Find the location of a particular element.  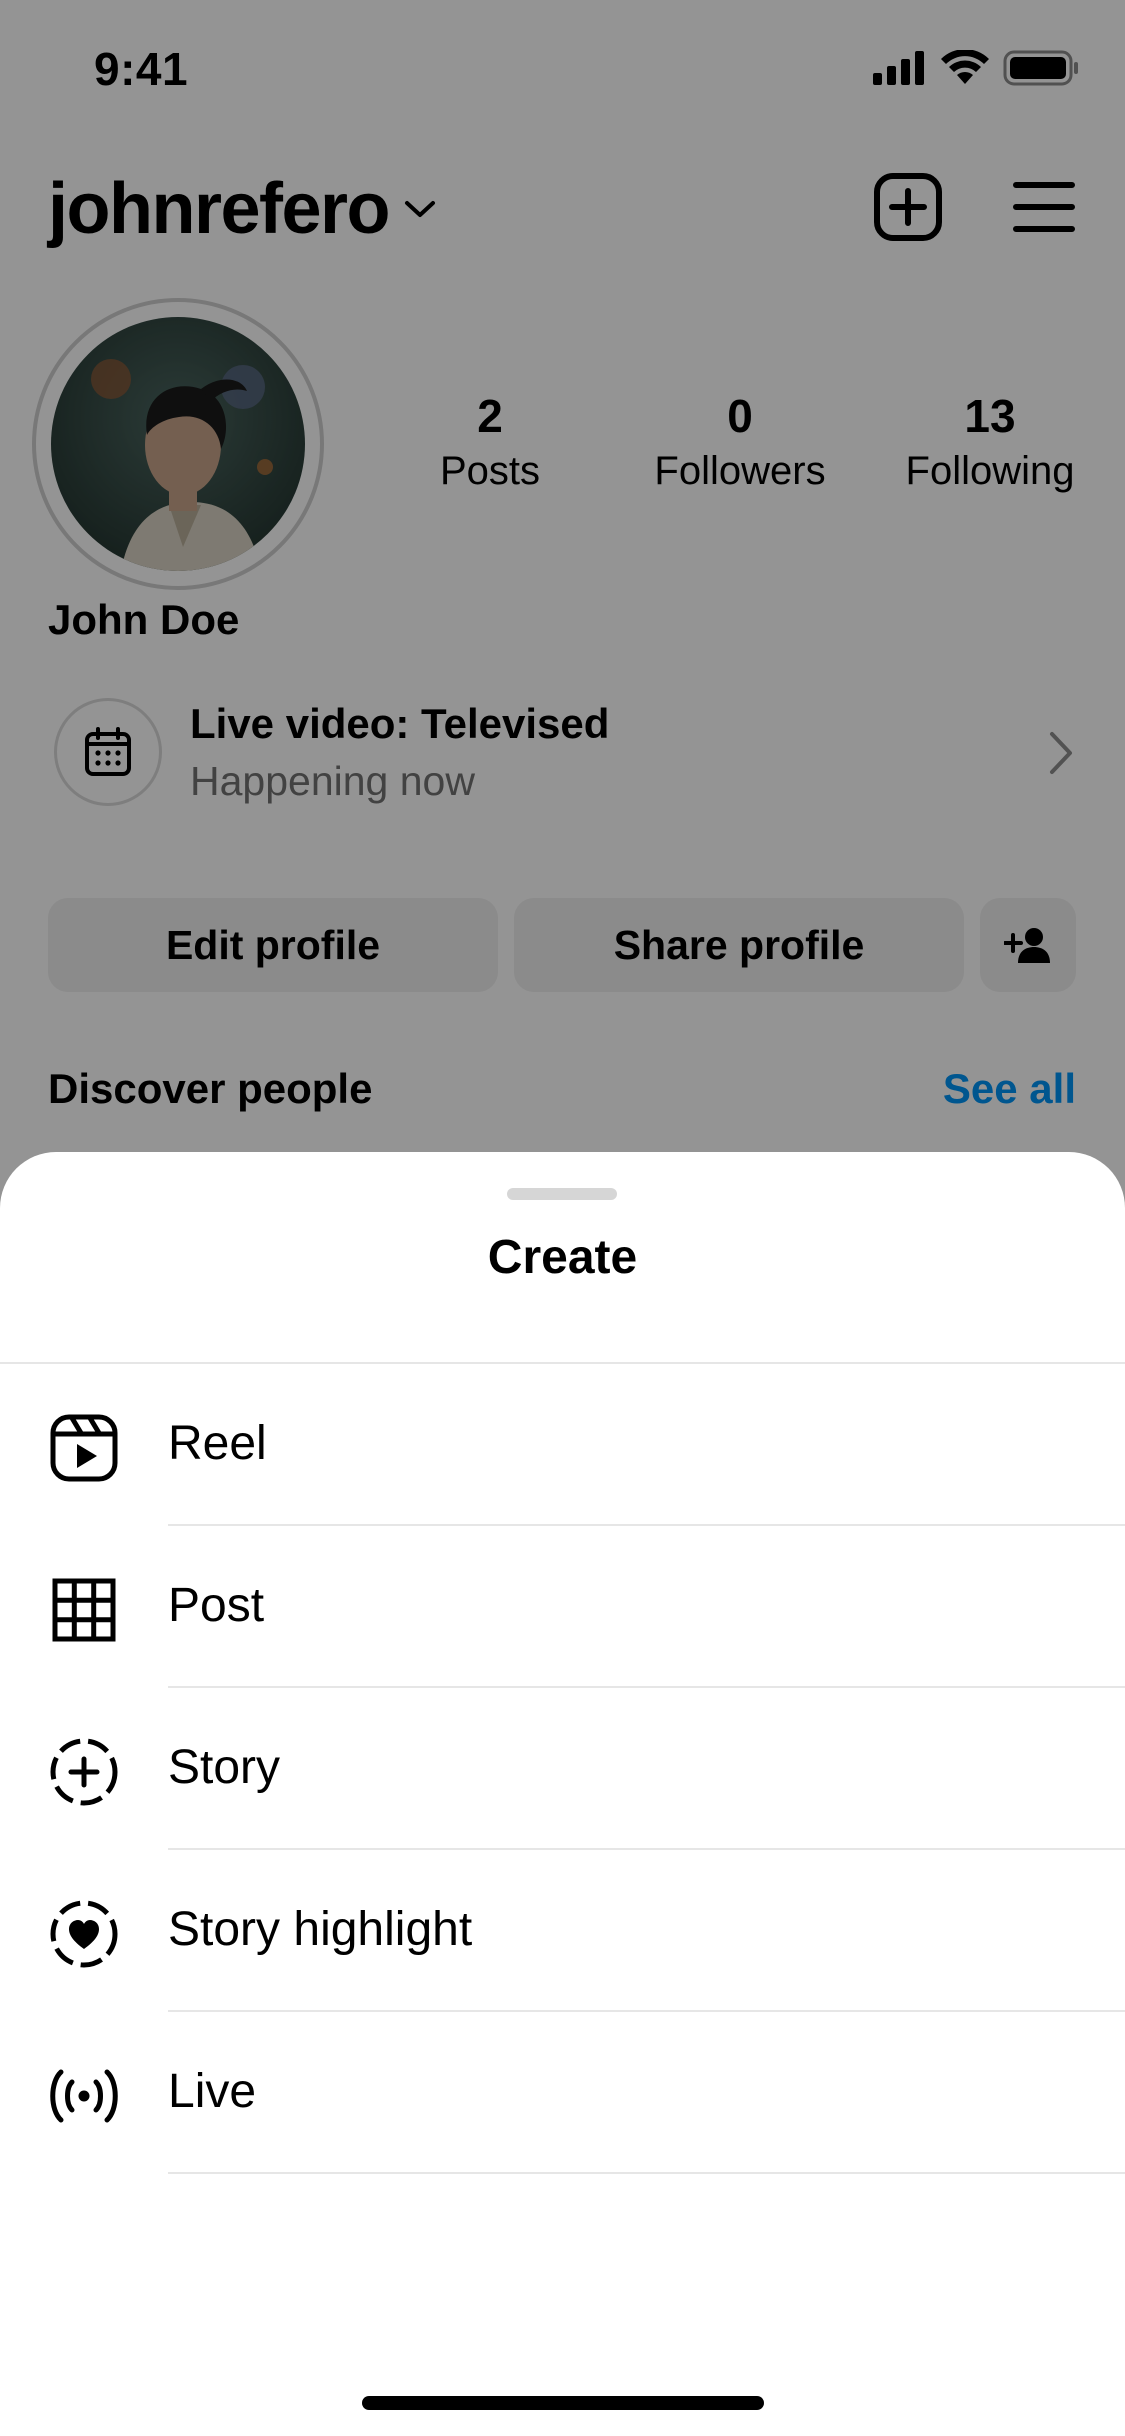

story-highlight-icon is located at coordinates (84, 1934).